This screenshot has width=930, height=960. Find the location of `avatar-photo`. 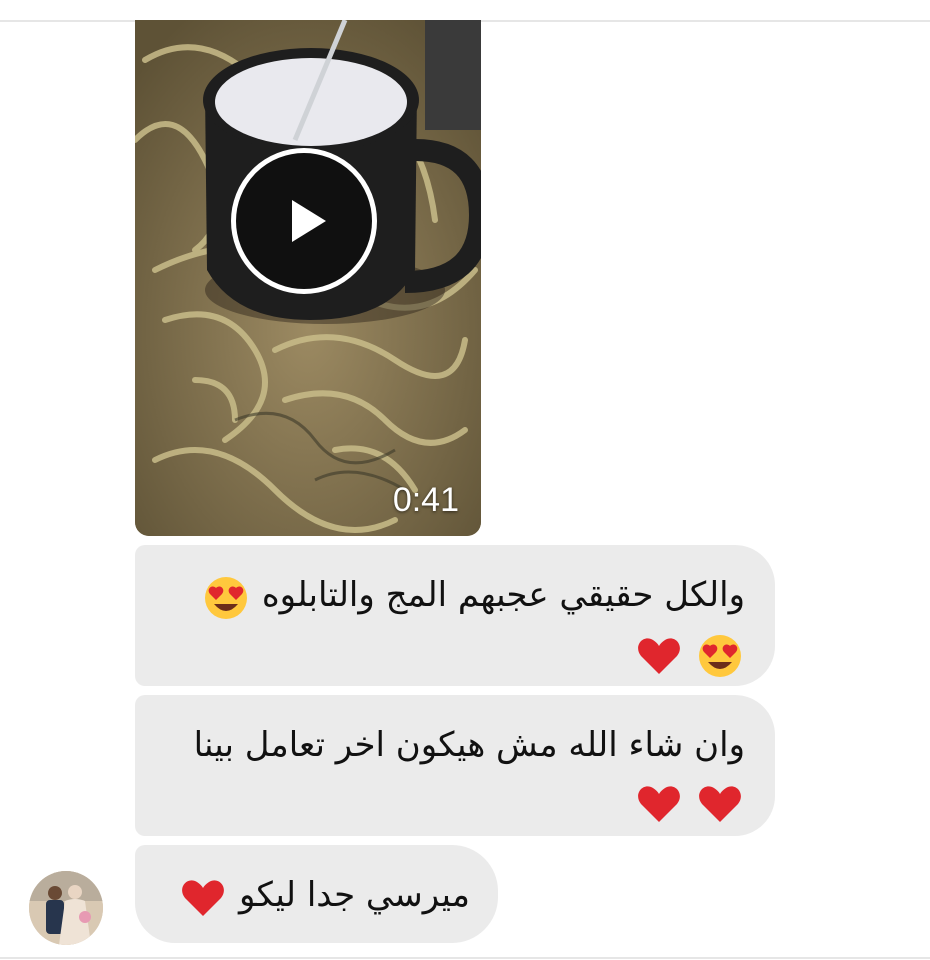

avatar-photo is located at coordinates (66, 908).